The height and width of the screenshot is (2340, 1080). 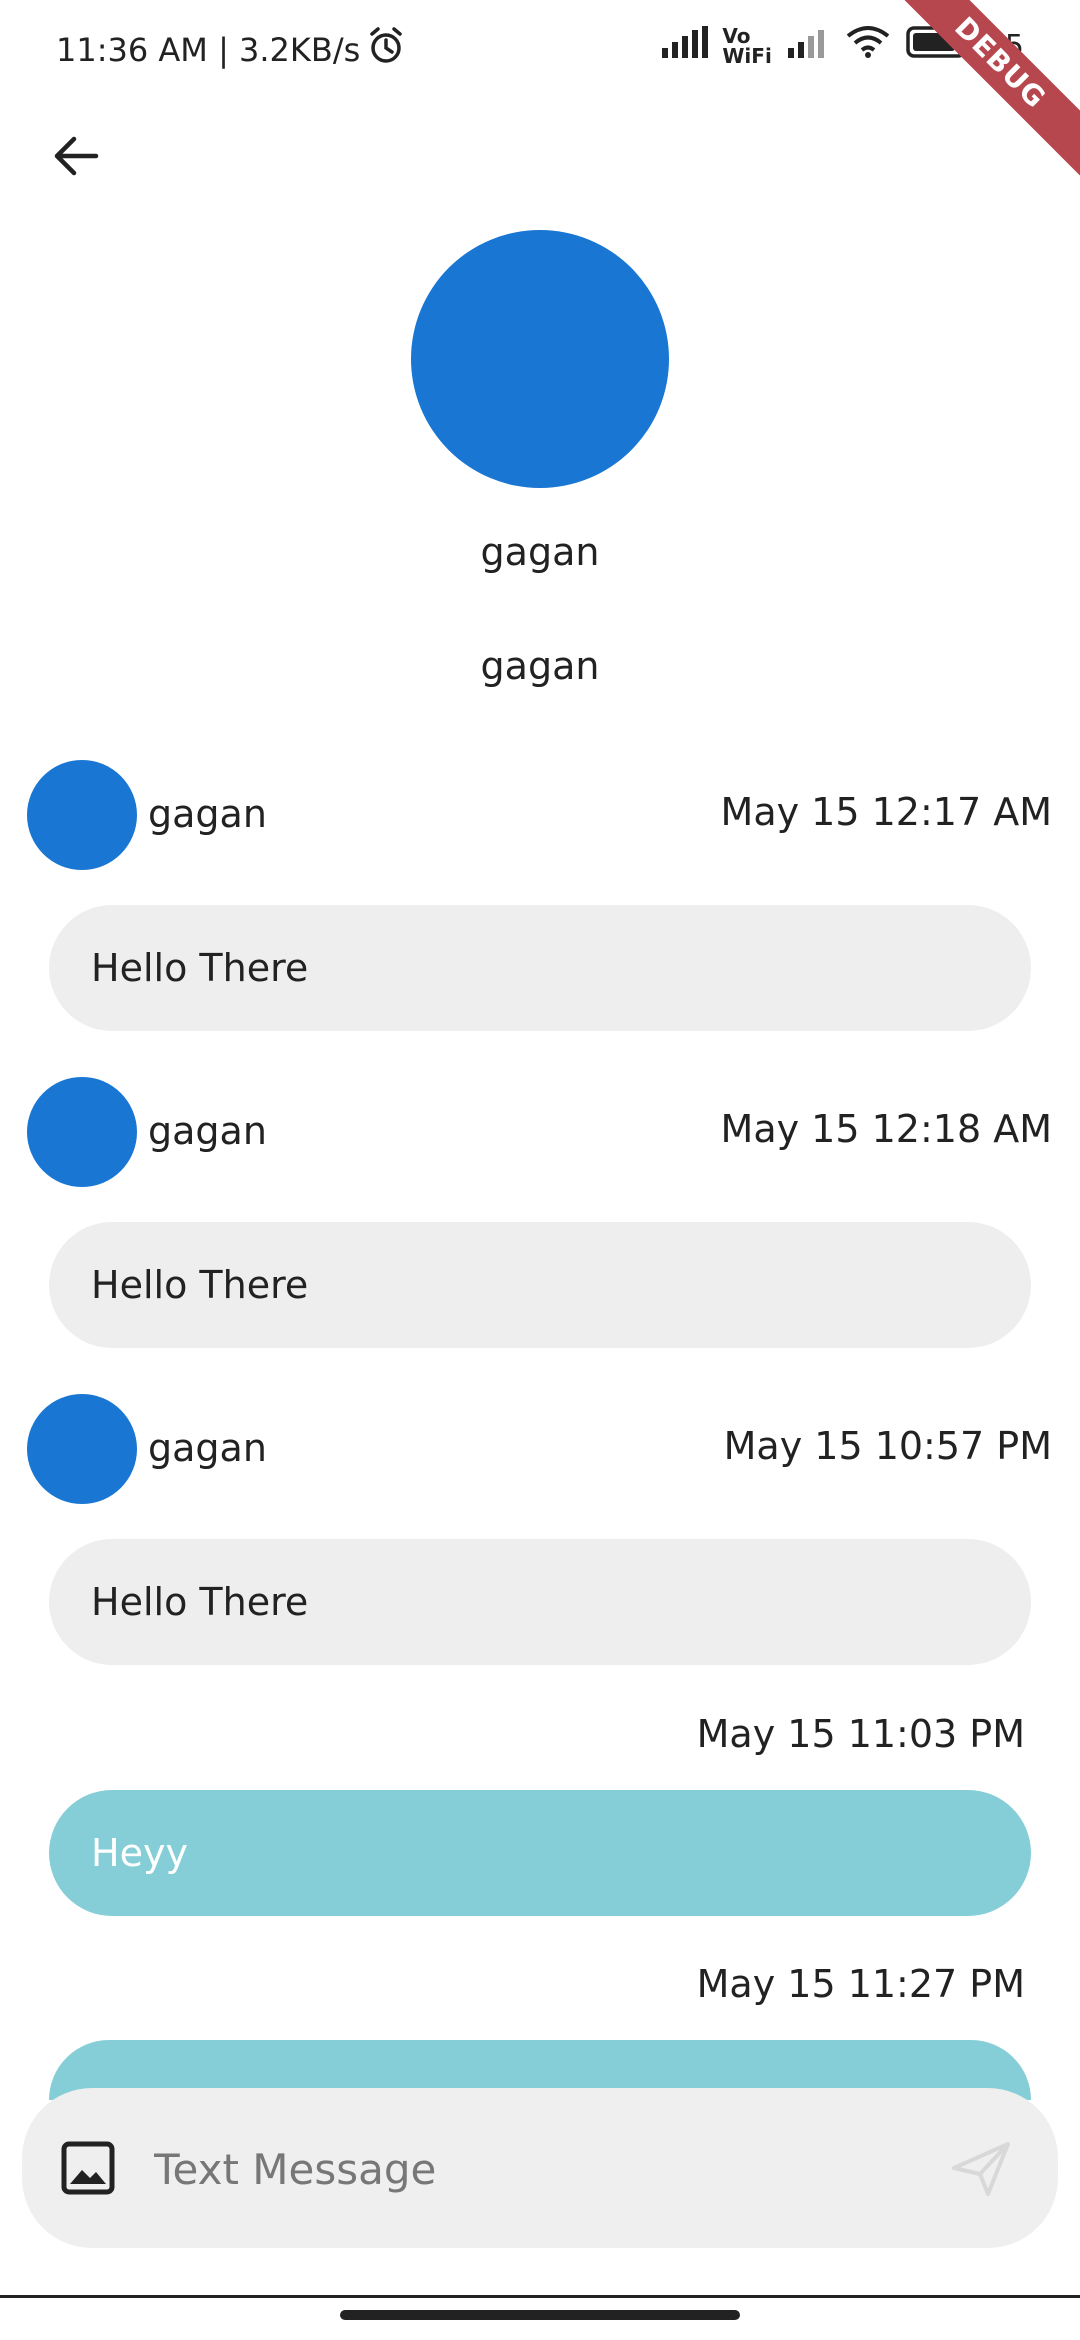 I want to click on image-button, so click(x=88, y=2168).